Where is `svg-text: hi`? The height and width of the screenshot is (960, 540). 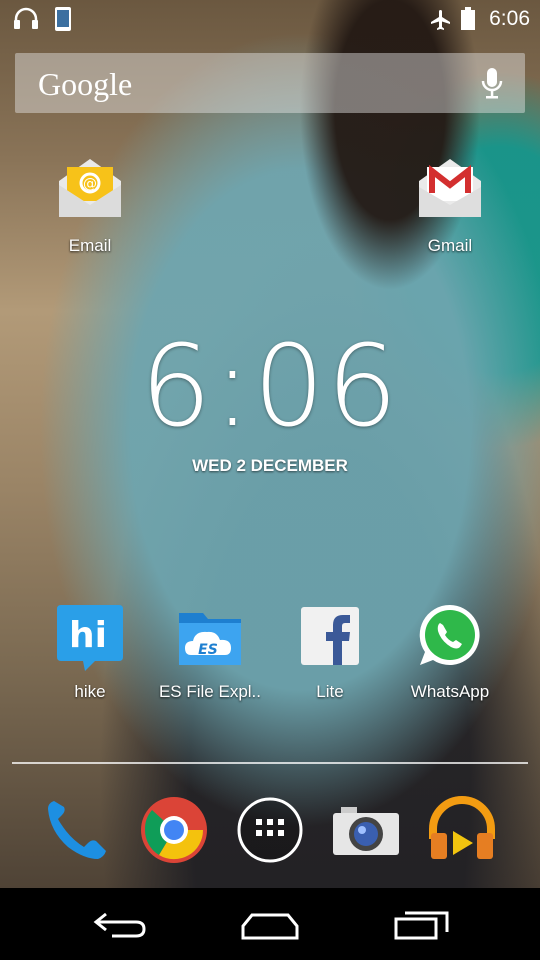 svg-text: hi is located at coordinates (88, 635).